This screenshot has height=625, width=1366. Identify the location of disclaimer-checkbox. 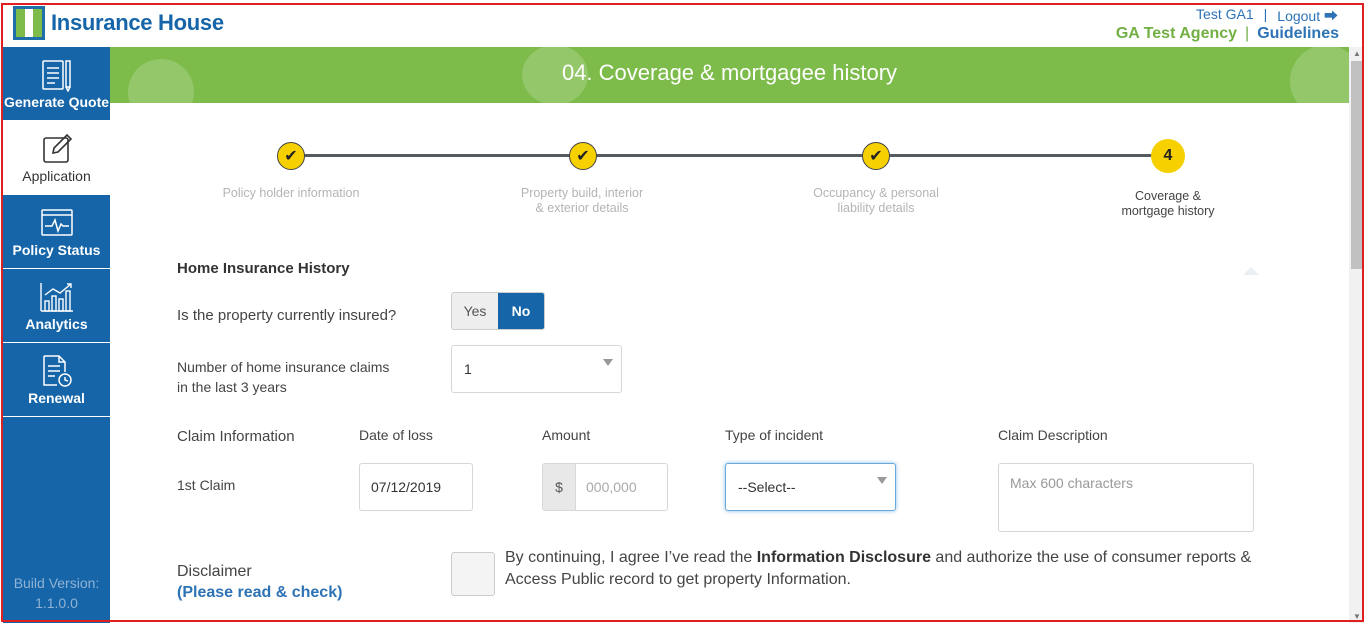
(473, 574).